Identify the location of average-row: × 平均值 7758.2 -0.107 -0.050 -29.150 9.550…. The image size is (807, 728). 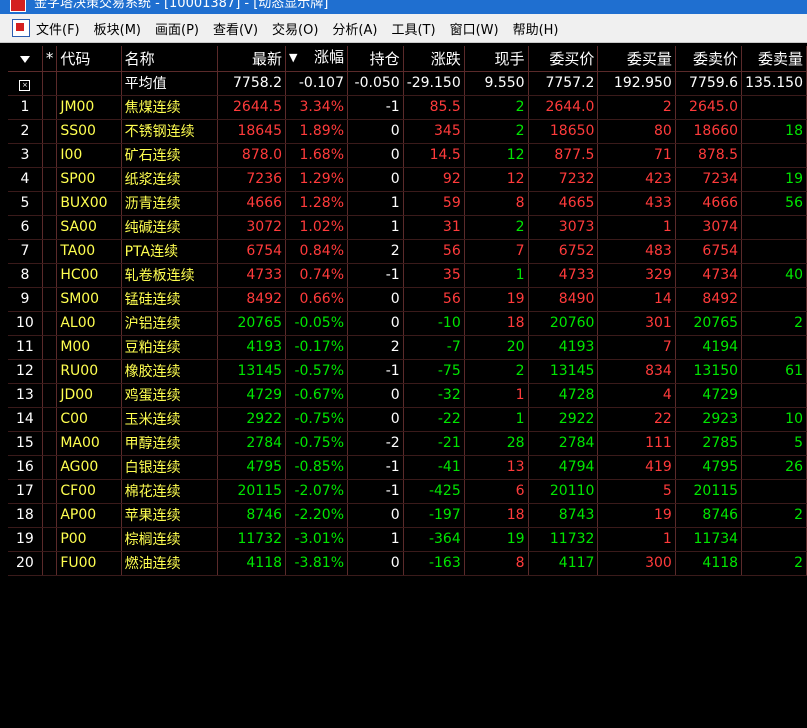
(407, 83).